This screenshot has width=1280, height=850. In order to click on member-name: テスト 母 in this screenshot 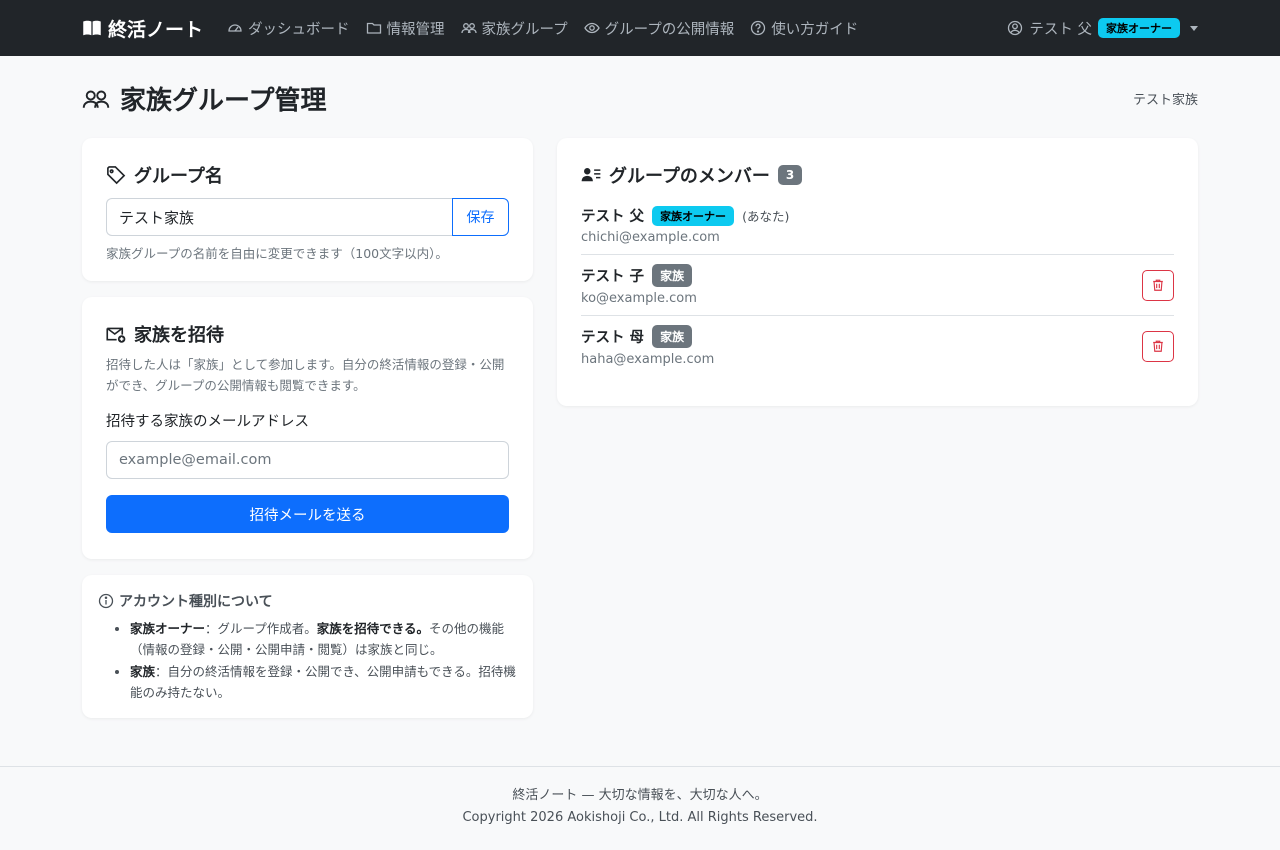, I will do `click(613, 338)`.